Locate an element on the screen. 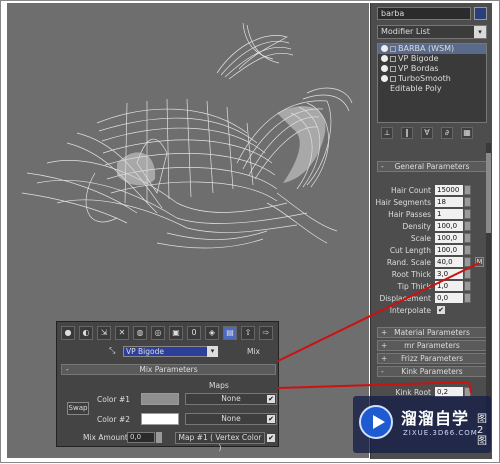 This screenshot has width=500, height=464. param-label: Density is located at coordinates (416, 226).